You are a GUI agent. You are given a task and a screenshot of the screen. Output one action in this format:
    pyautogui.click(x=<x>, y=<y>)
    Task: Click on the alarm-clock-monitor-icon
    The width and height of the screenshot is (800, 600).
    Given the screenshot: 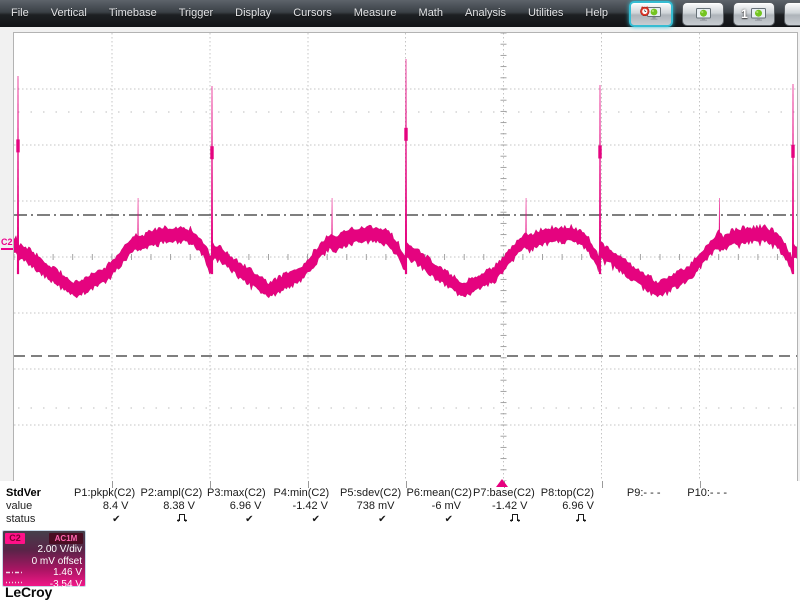 What is the action you would take?
    pyautogui.click(x=650, y=13)
    